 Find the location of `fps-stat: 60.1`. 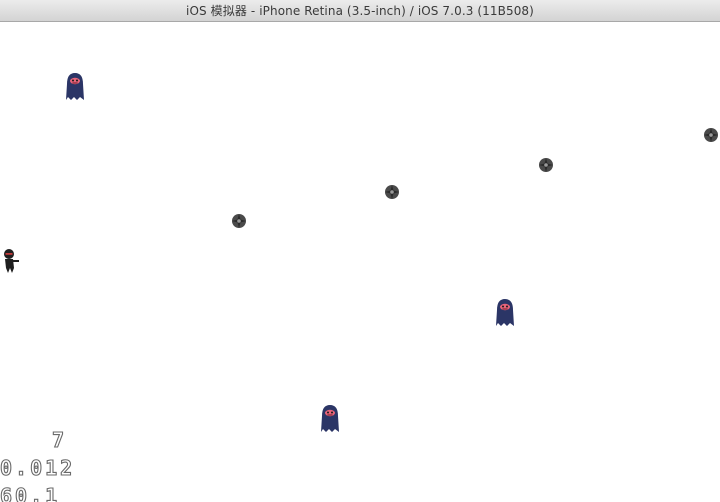

fps-stat: 60.1 is located at coordinates (30, 492).